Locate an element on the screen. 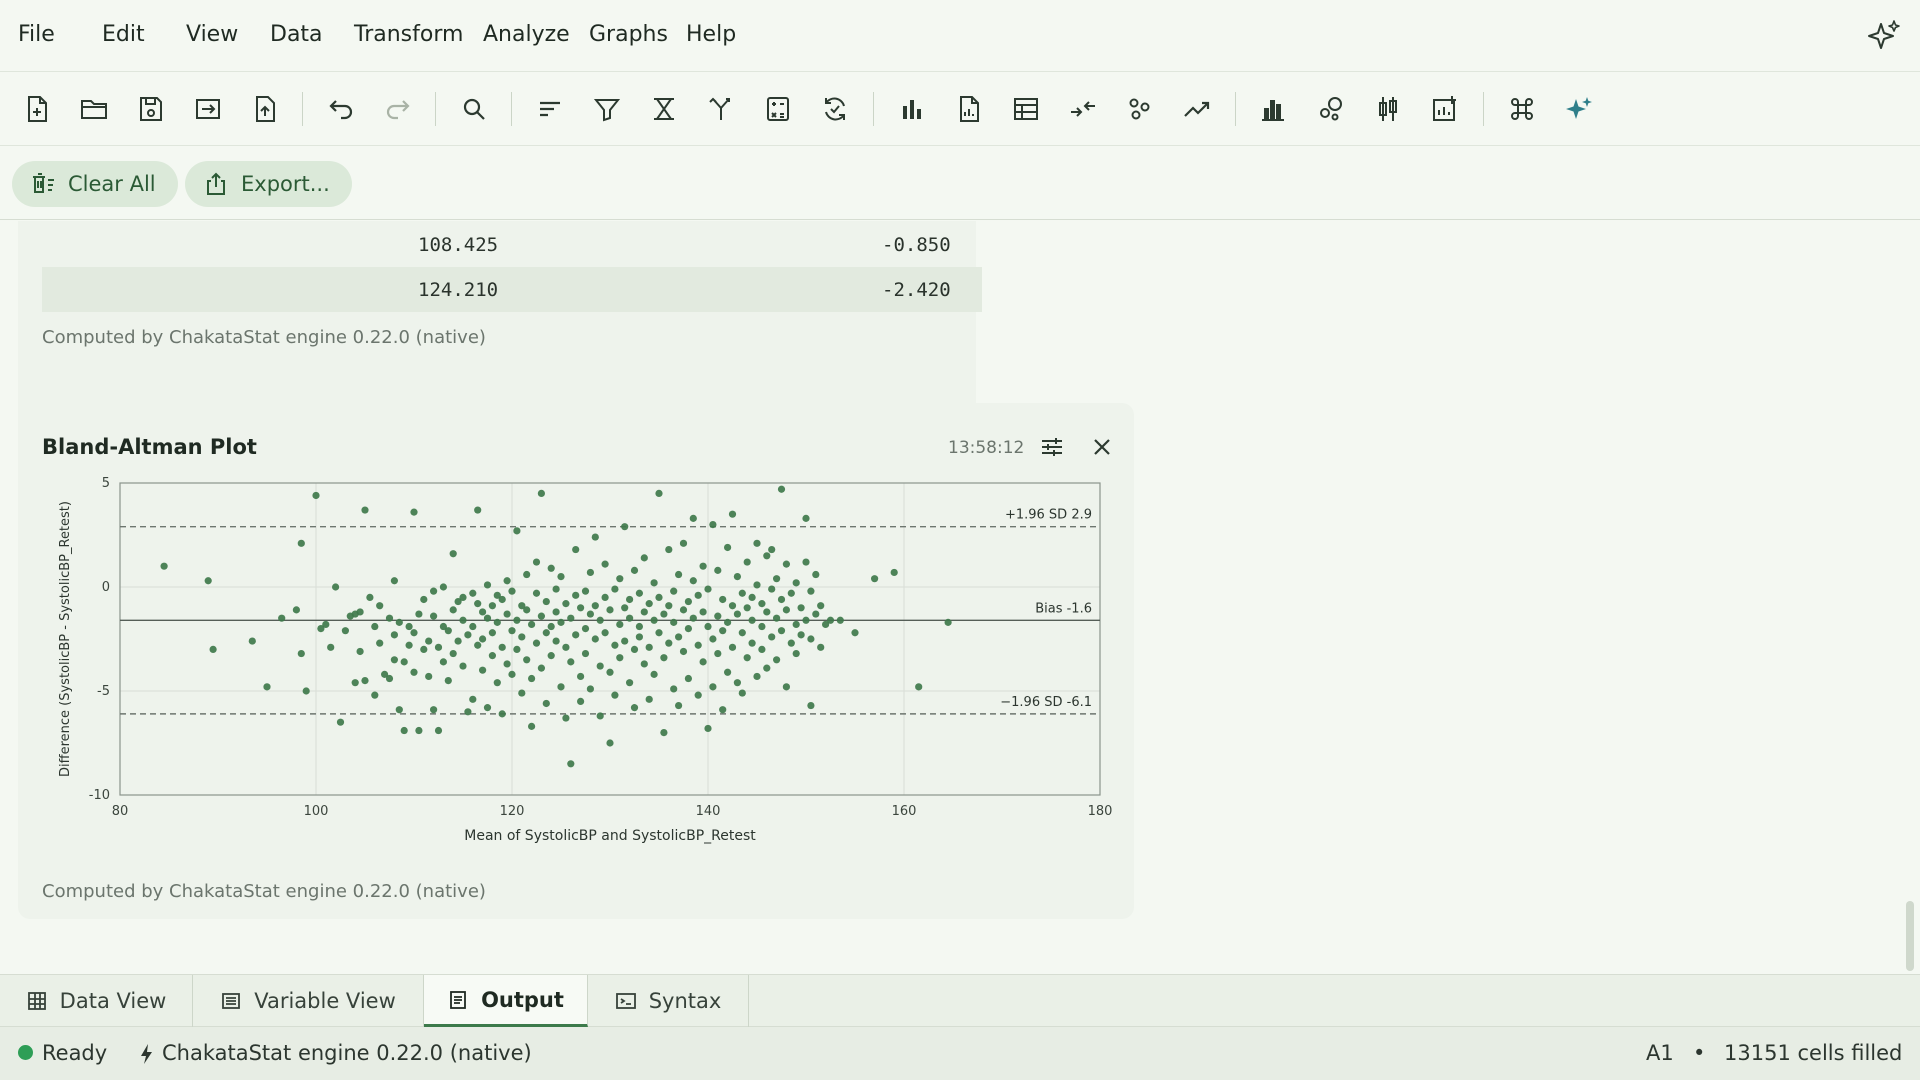 The image size is (1920, 1080). scatter-icon is located at coordinates (1140, 109).